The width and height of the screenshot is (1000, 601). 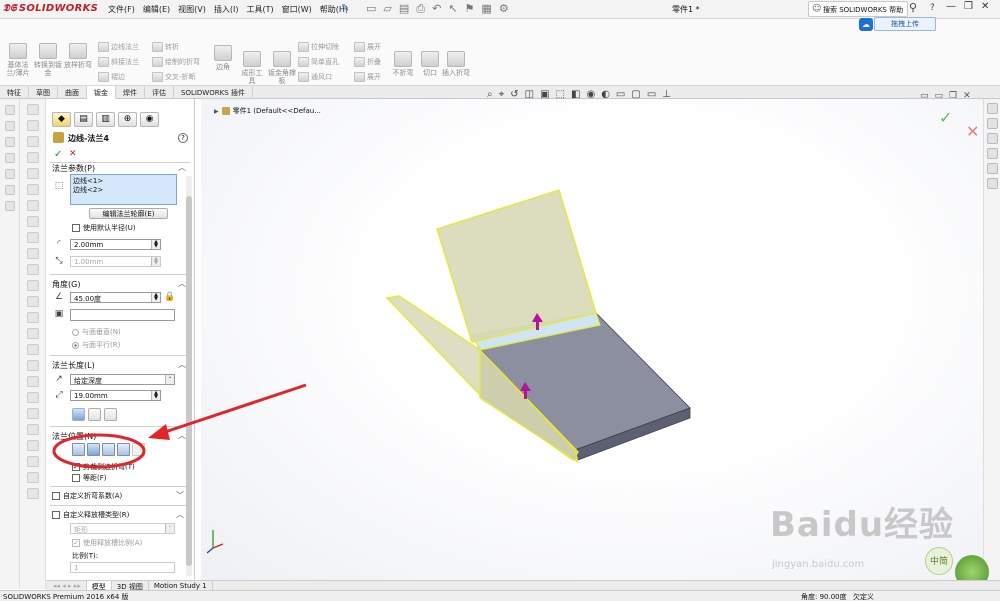 I want to click on tab-3d-view: 3D 视图, so click(x=130, y=586).